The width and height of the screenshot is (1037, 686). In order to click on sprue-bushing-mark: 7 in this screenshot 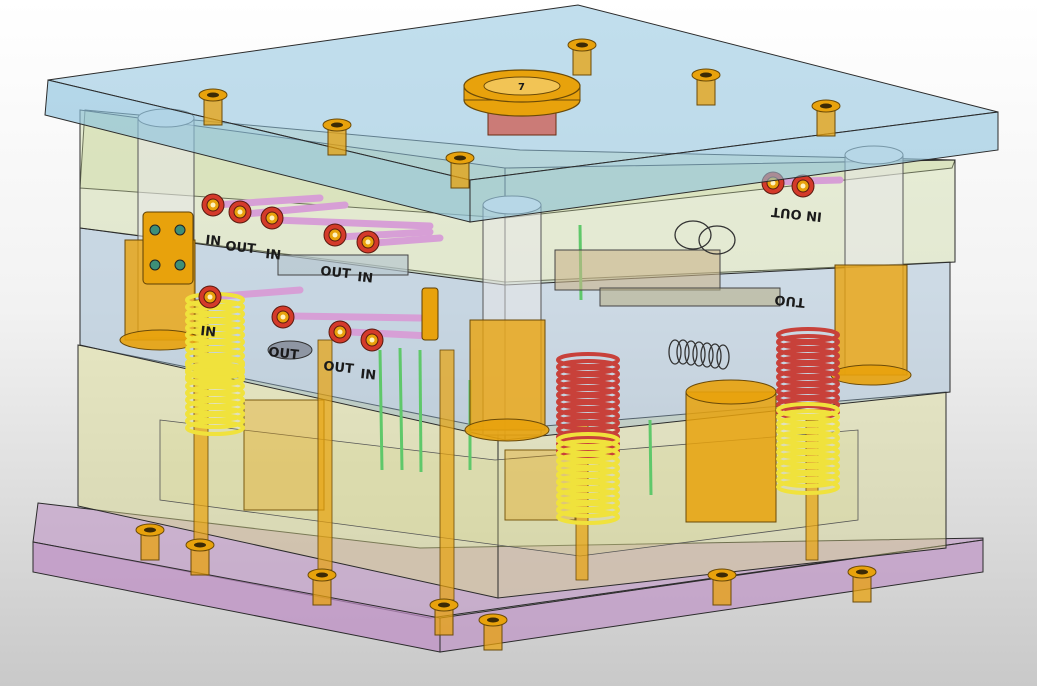, I will do `click(521, 87)`.